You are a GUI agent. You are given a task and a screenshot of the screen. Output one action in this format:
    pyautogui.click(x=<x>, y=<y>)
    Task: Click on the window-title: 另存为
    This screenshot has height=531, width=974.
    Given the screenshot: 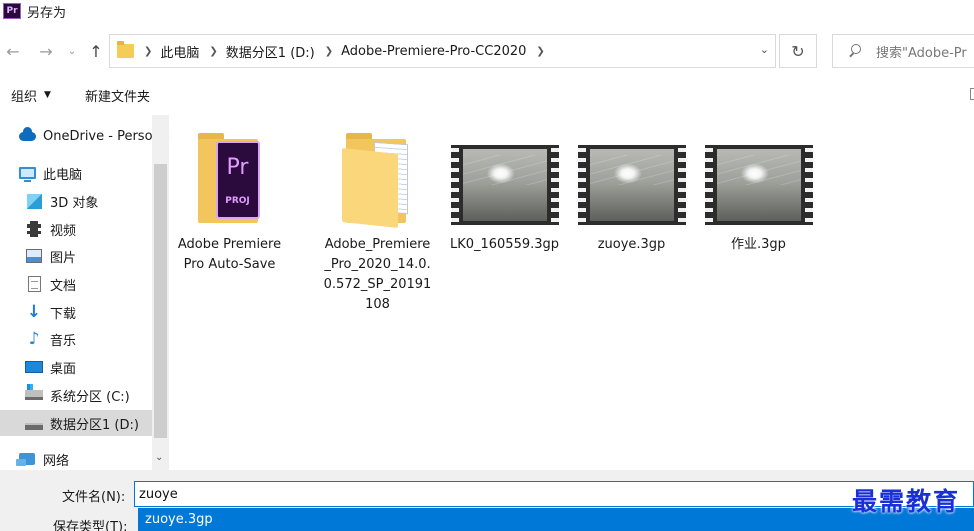 What is the action you would take?
    pyautogui.click(x=47, y=13)
    